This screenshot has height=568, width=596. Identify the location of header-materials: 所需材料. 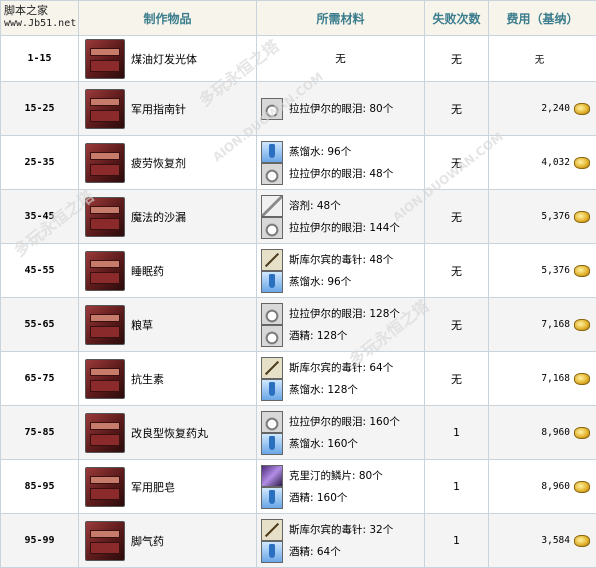
(341, 18).